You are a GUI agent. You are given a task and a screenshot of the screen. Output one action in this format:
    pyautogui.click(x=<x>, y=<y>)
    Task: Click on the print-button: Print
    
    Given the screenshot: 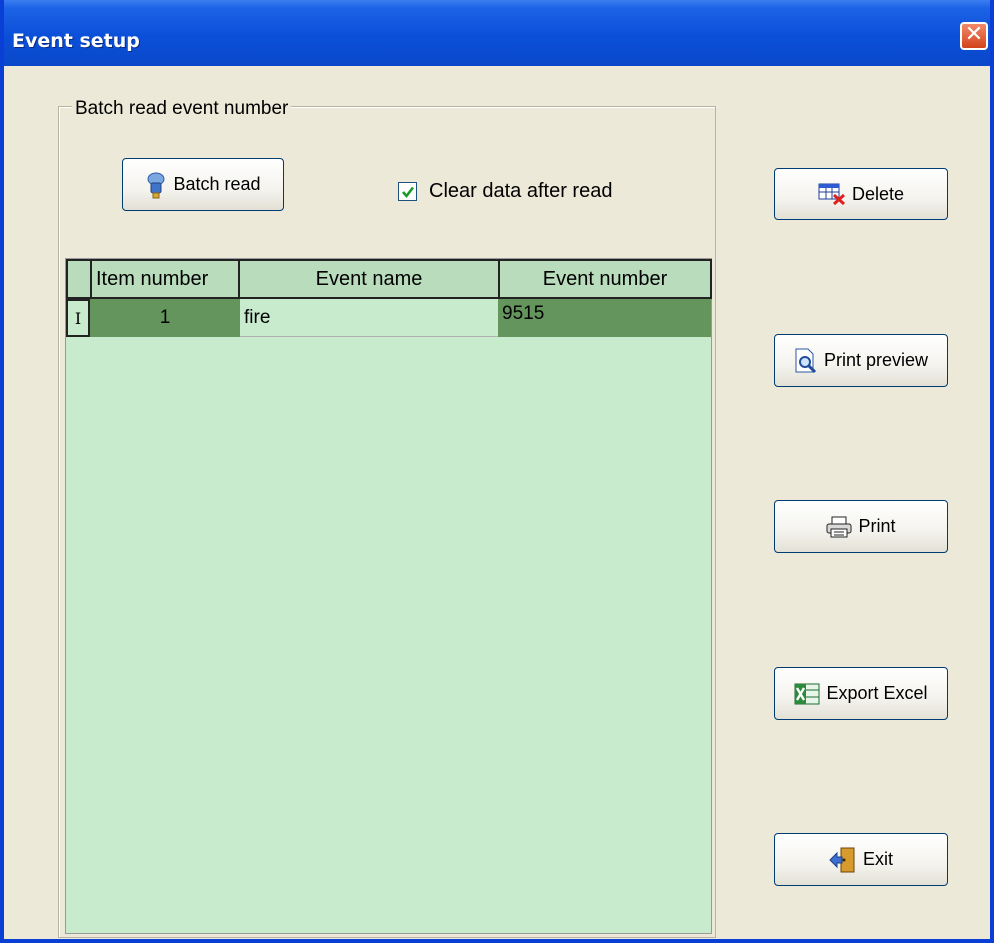 What is the action you would take?
    pyautogui.click(x=861, y=526)
    